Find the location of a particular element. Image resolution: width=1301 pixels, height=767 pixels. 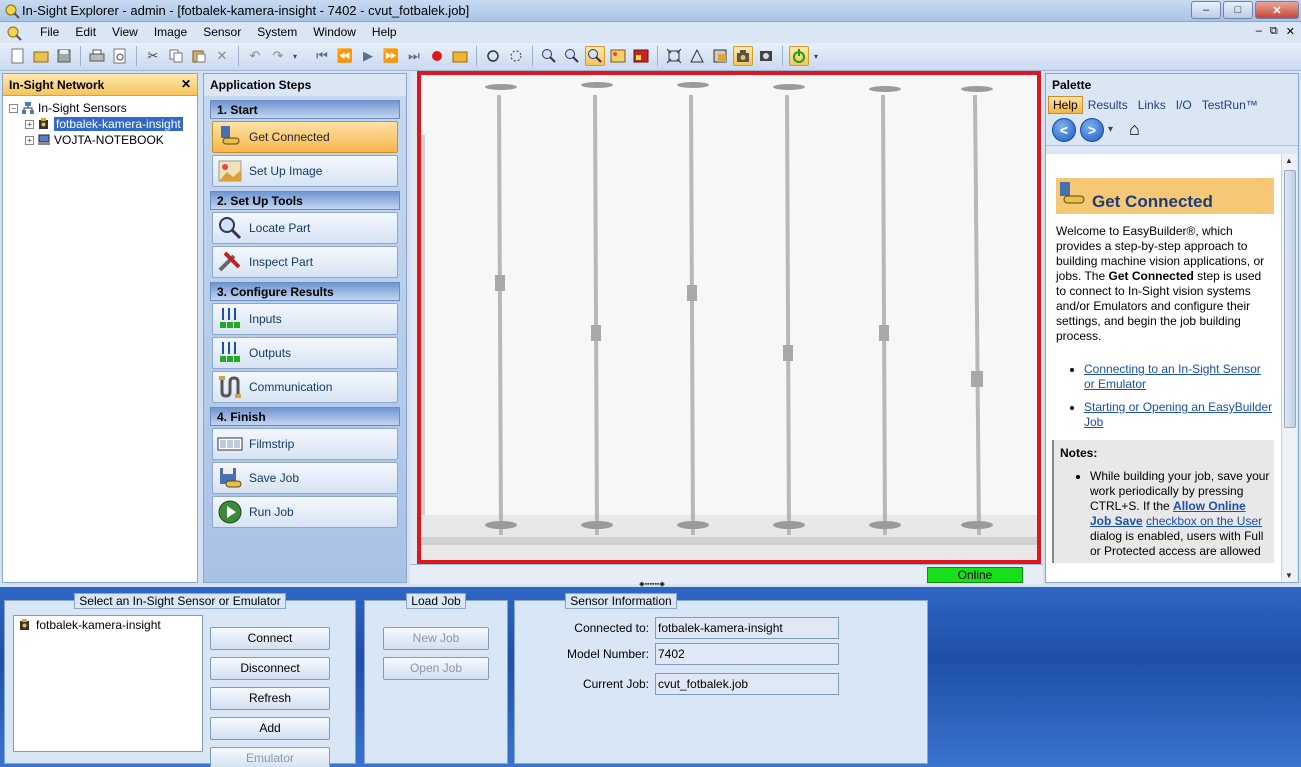

last-frame-icon: ⏭ is located at coordinates (414, 56).